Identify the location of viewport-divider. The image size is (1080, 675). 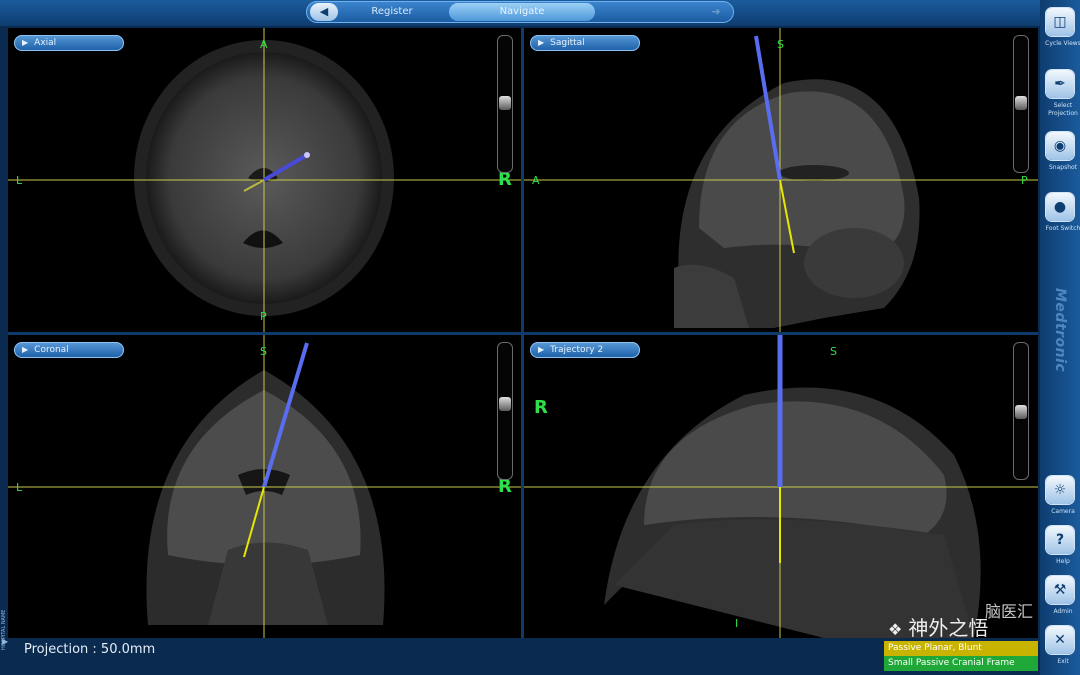
(523, 333).